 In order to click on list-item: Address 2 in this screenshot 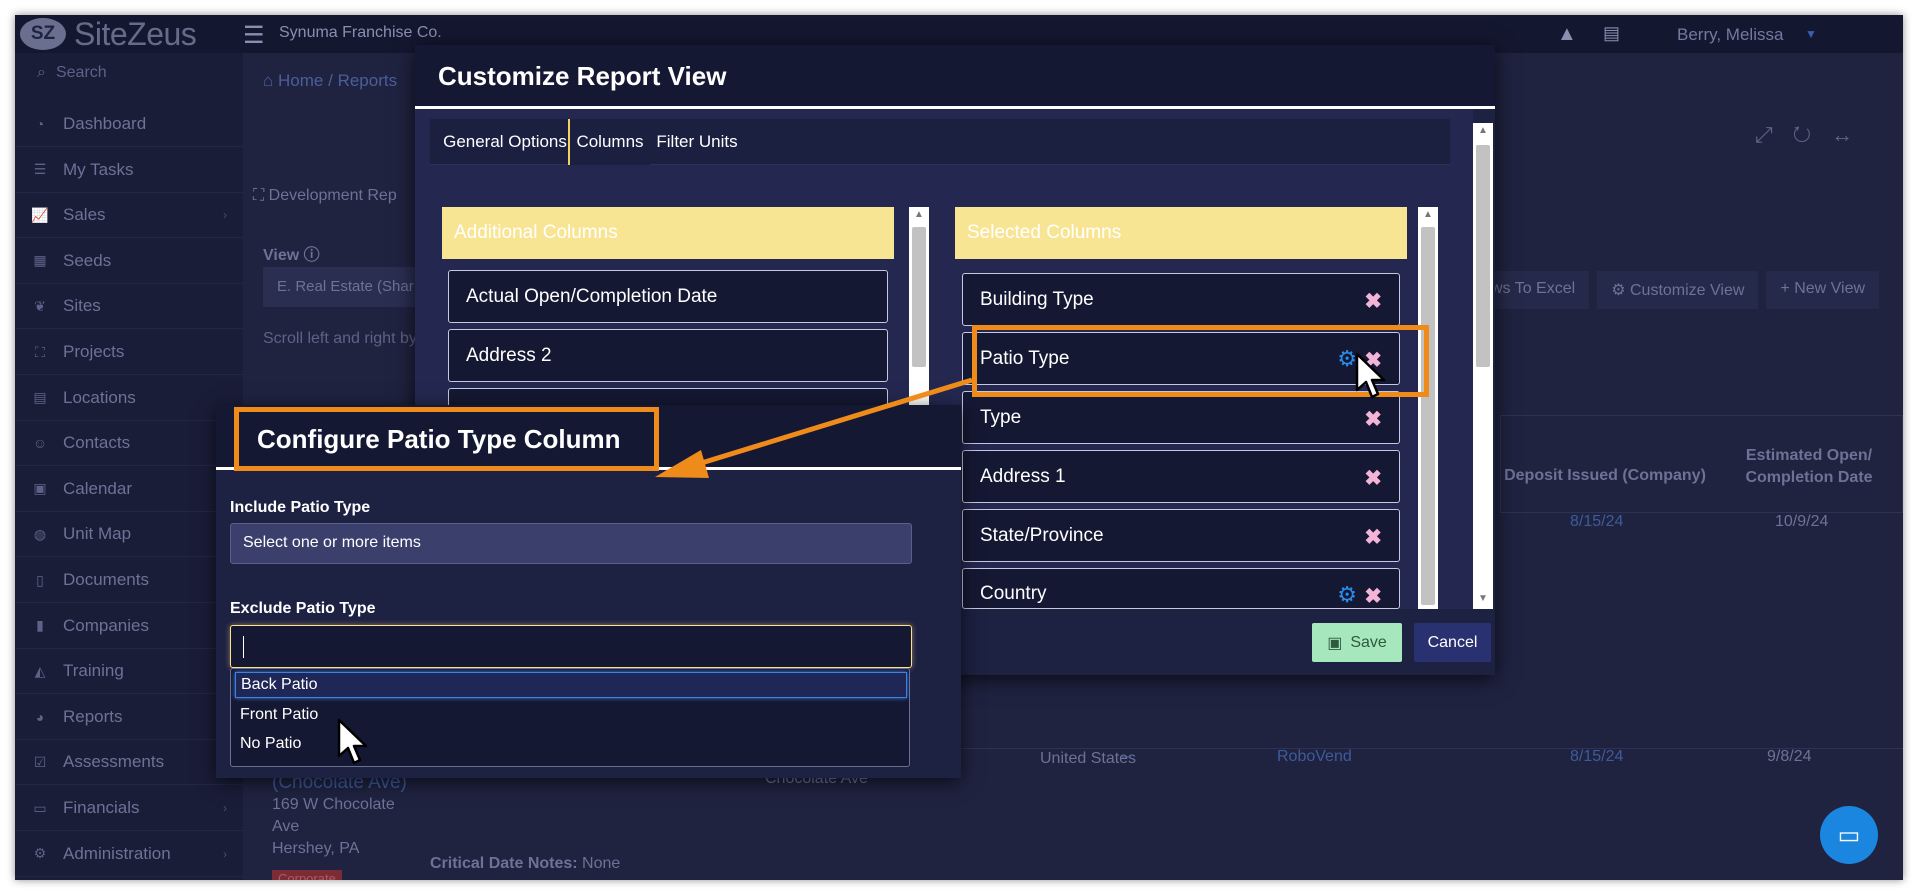, I will do `click(668, 355)`.